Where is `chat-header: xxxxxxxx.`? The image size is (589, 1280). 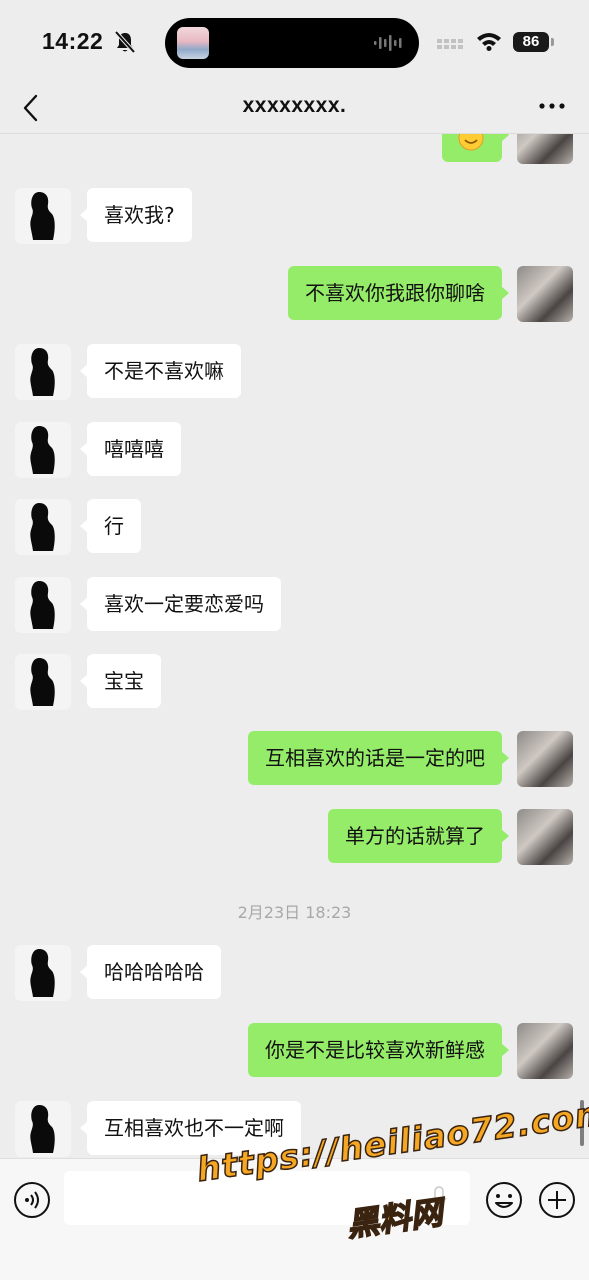
chat-header: xxxxxxxx. is located at coordinates (294, 109).